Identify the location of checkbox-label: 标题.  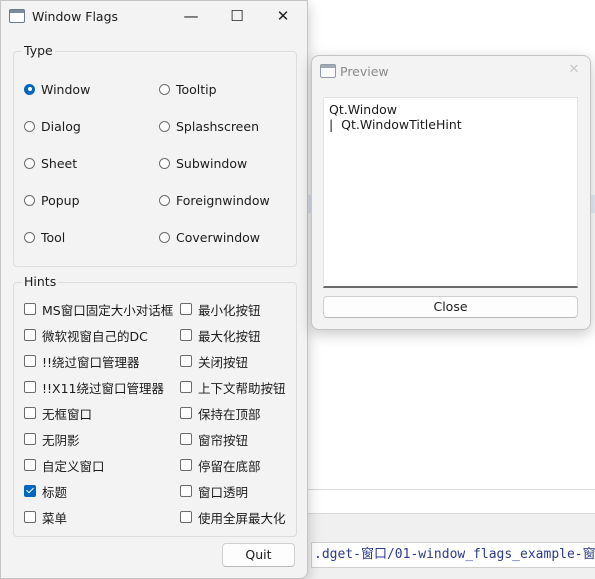
(55, 492).